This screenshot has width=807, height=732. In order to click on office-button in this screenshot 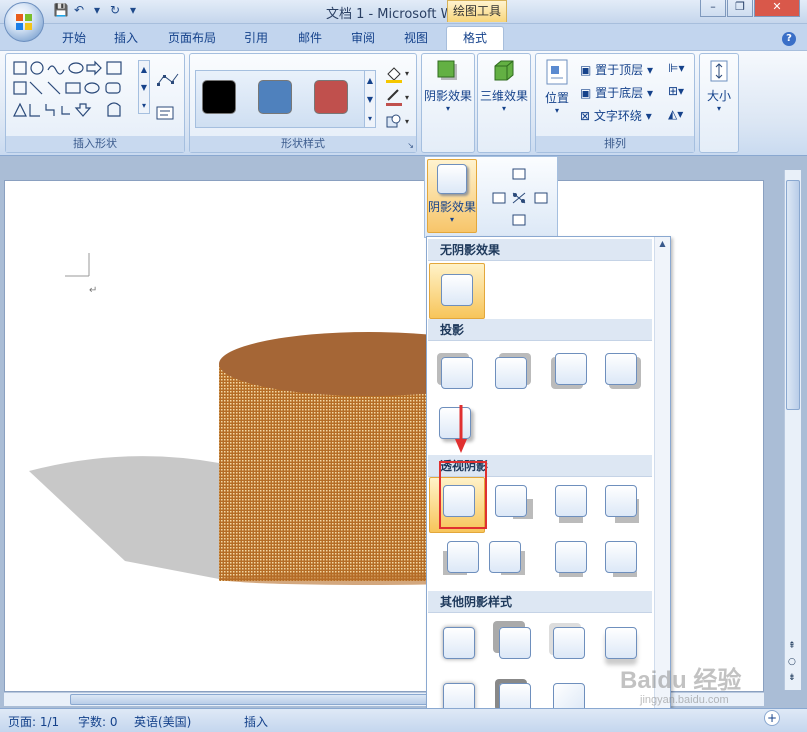, I will do `click(24, 22)`.